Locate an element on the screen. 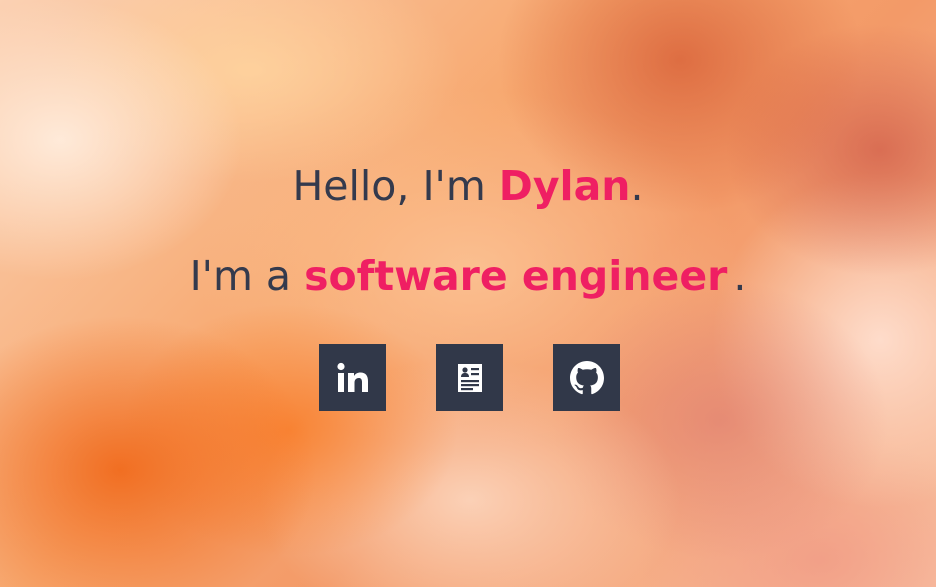 Image resolution: width=936 pixels, height=587 pixels. role-cursor: . is located at coordinates (740, 276).